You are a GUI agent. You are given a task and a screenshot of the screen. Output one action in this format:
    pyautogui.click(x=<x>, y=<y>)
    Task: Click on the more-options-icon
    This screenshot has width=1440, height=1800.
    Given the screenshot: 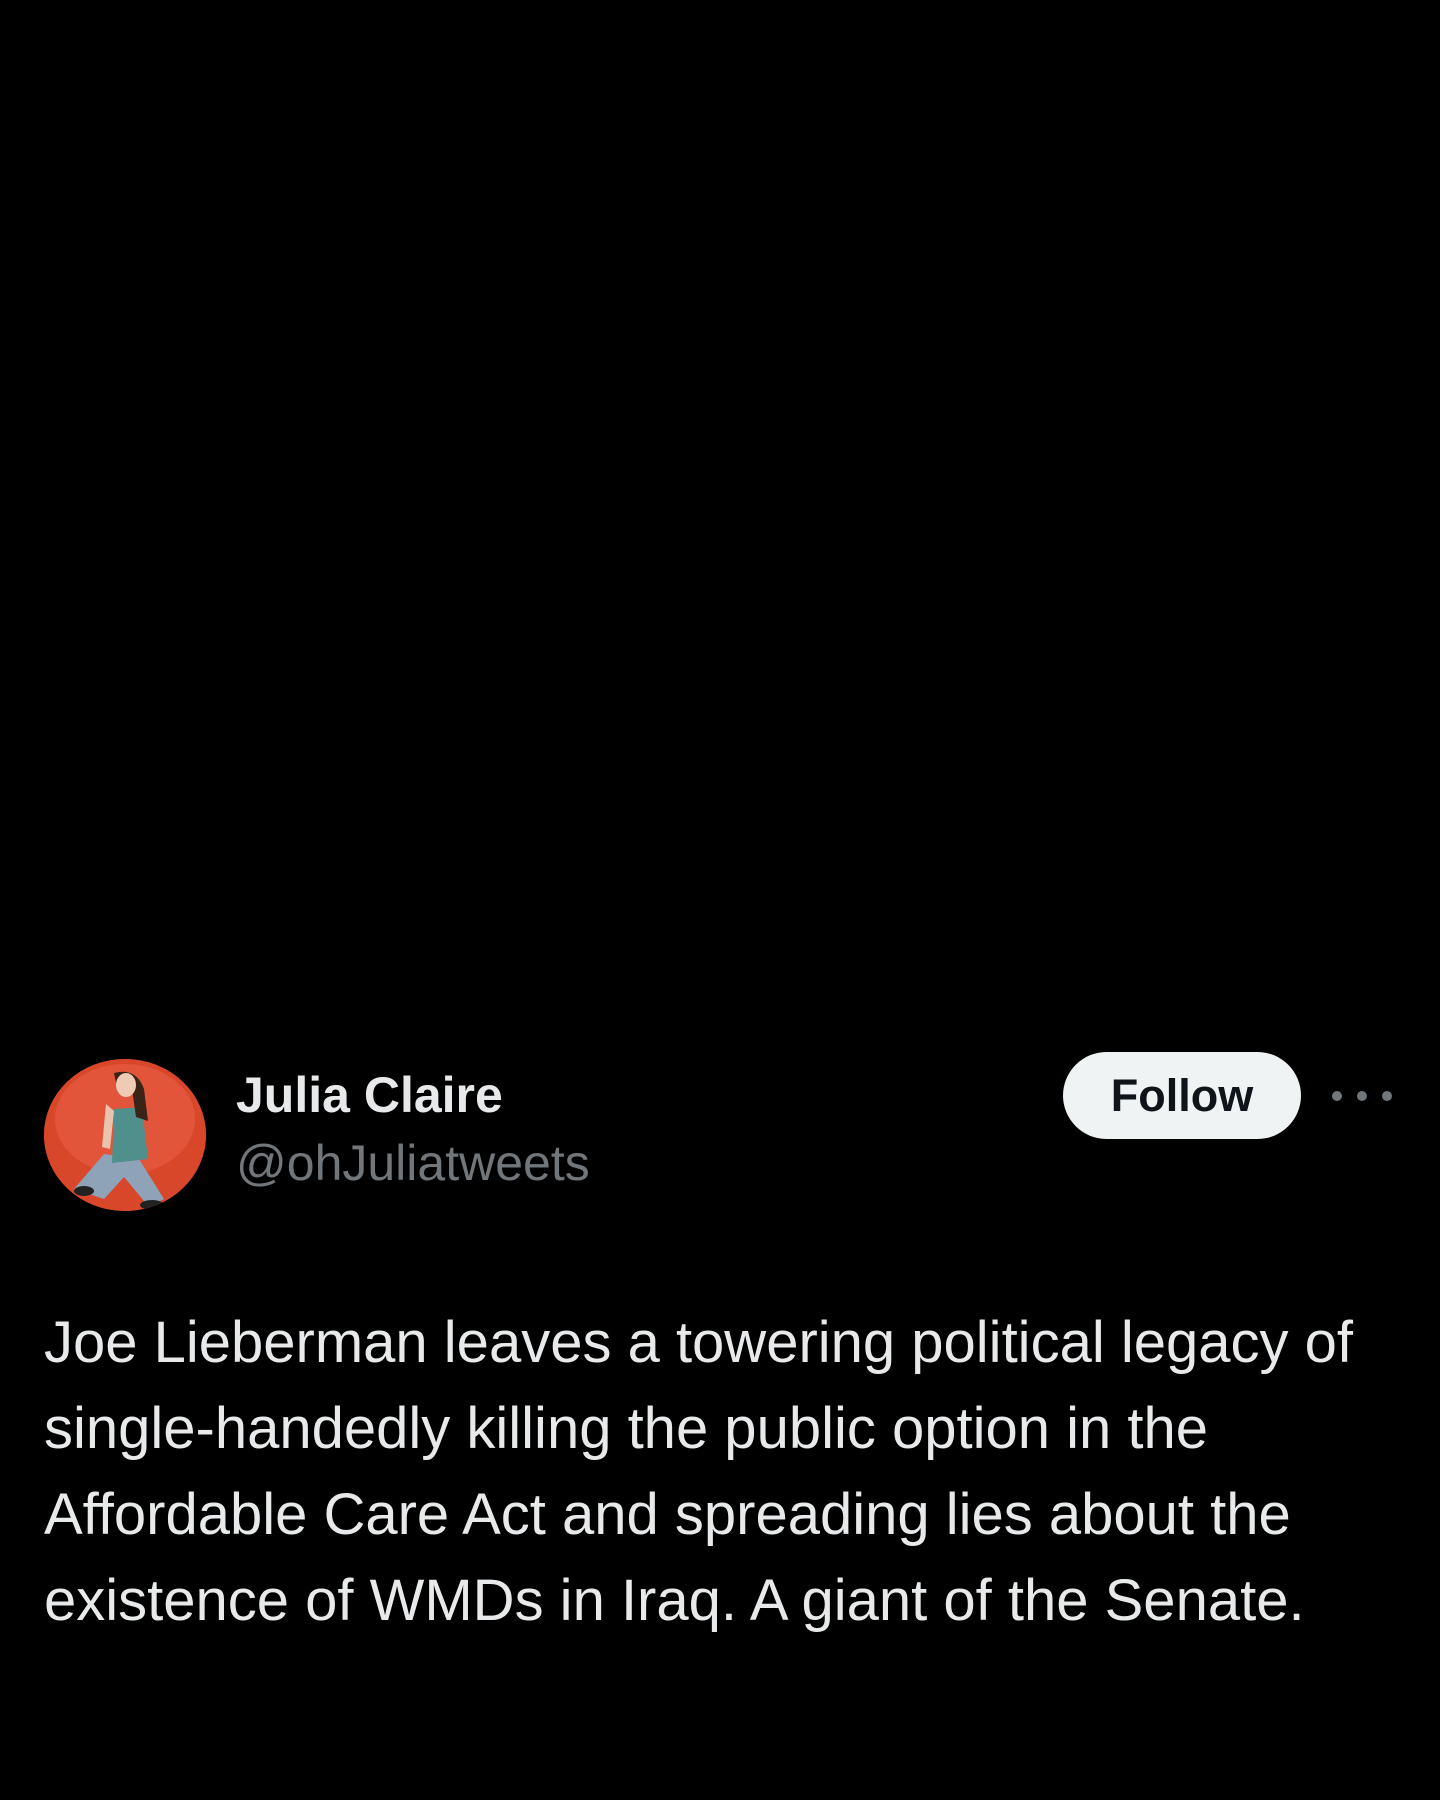 What is the action you would take?
    pyautogui.click(x=1362, y=1096)
    